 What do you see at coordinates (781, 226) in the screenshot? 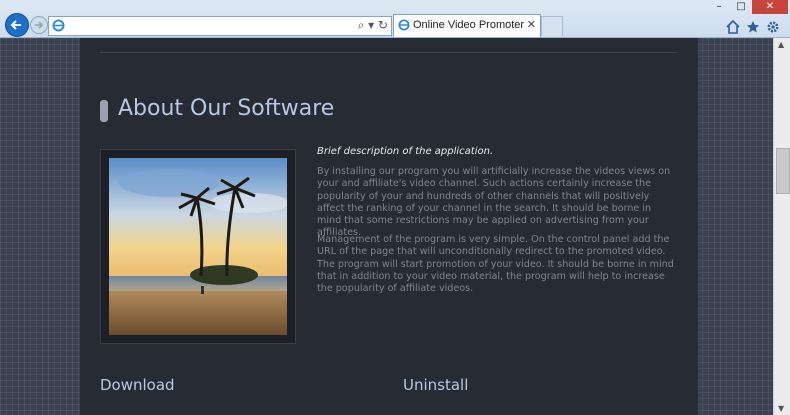
I see `vertical-scrollbar: ▲ ▼` at bounding box center [781, 226].